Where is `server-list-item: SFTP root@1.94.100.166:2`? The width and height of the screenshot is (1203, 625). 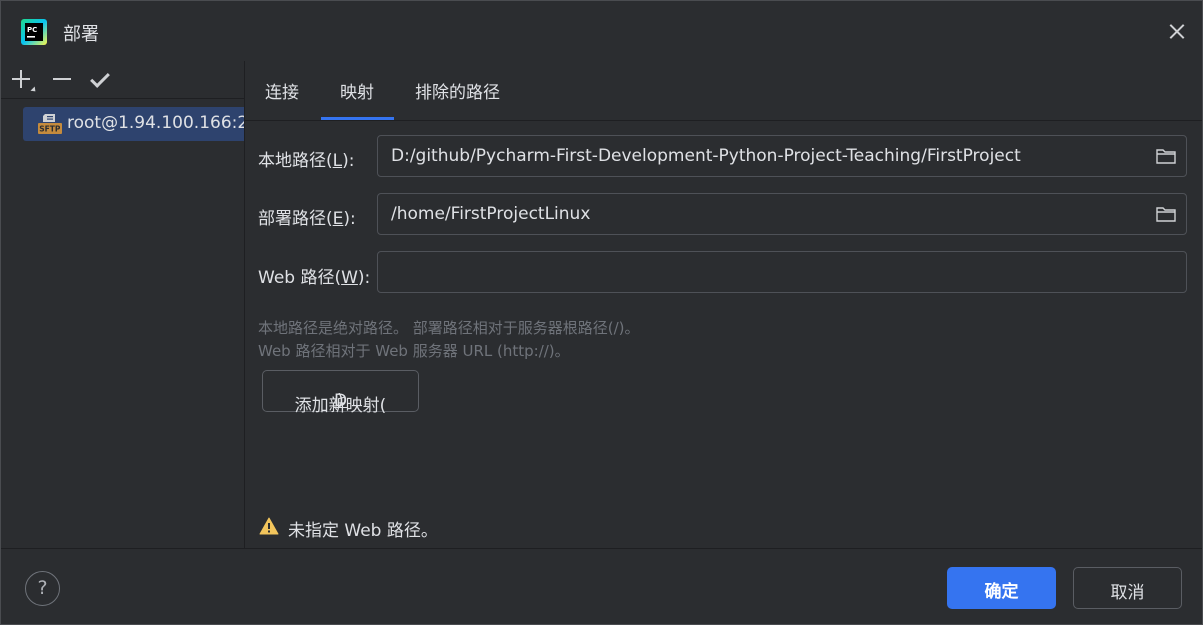 server-list-item: SFTP root@1.94.100.166:2 is located at coordinates (133, 124).